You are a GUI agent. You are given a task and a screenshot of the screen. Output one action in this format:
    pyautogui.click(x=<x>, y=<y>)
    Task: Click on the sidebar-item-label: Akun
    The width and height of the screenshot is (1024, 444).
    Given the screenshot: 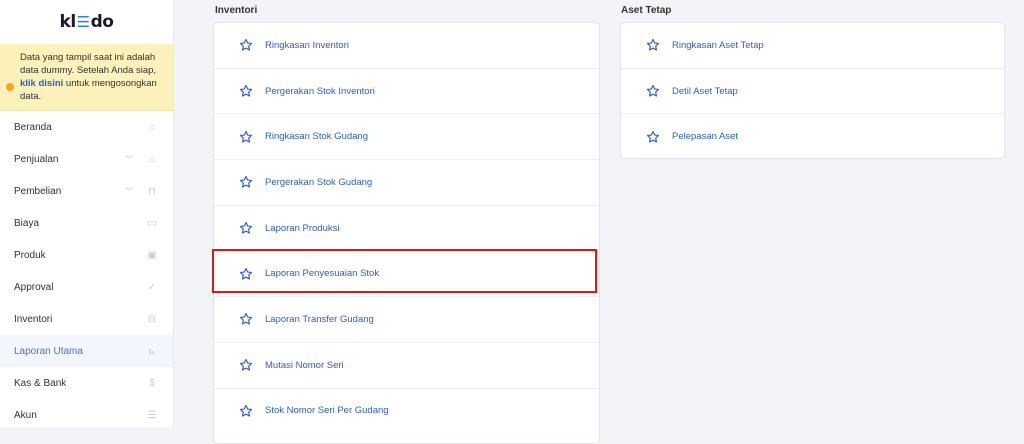 What is the action you would take?
    pyautogui.click(x=25, y=415)
    